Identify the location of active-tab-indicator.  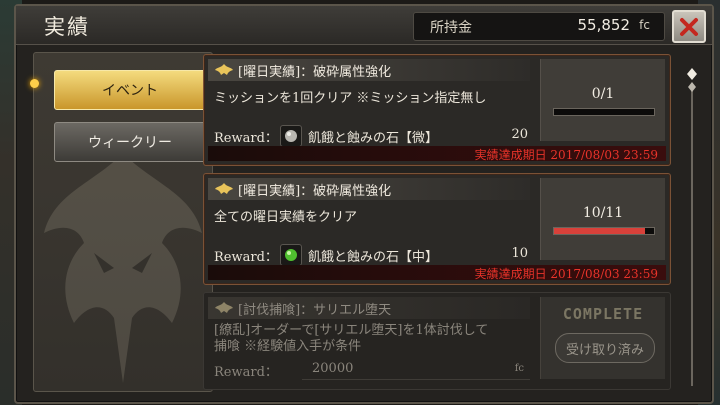
(34, 83).